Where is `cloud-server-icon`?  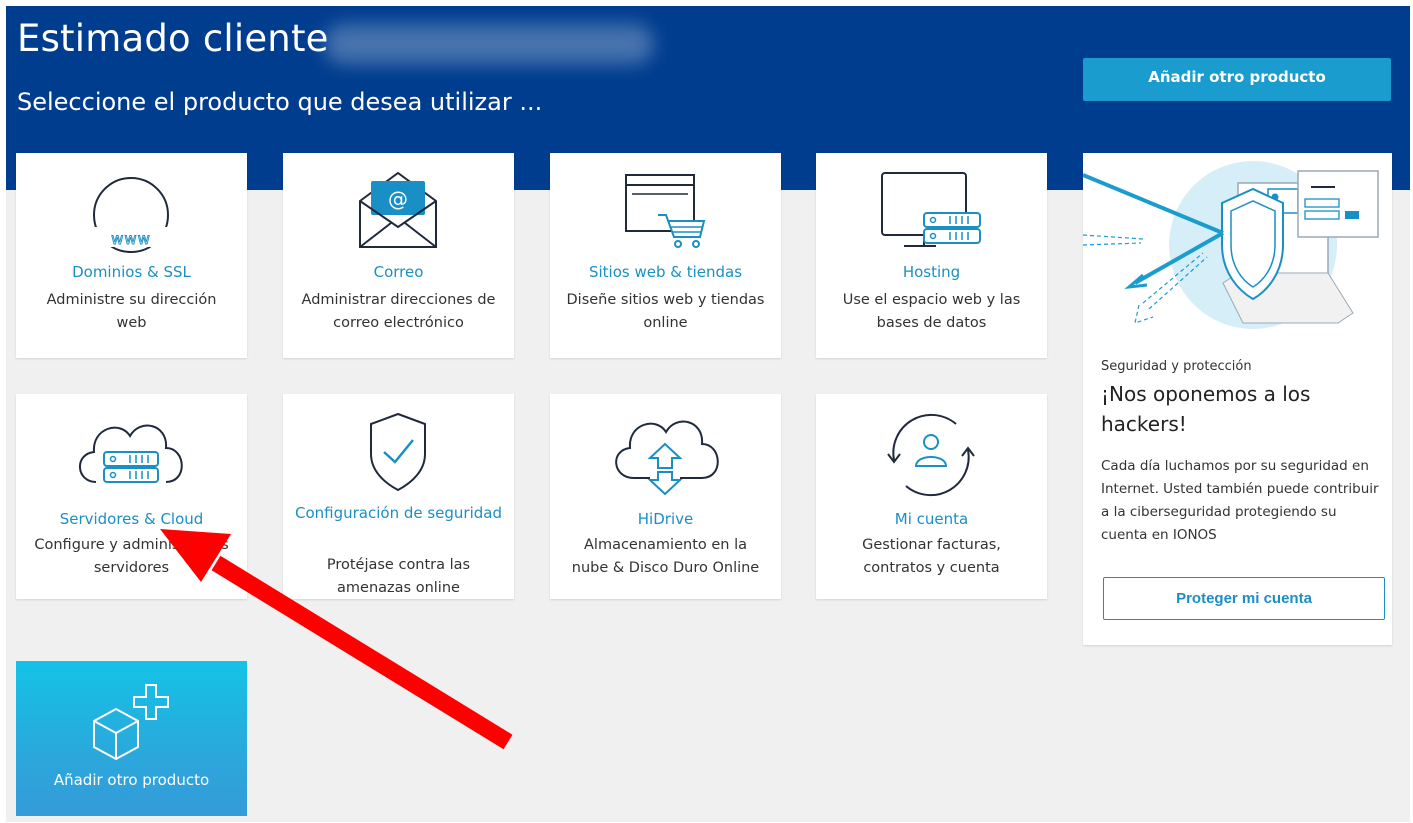
cloud-server-icon is located at coordinates (131, 453).